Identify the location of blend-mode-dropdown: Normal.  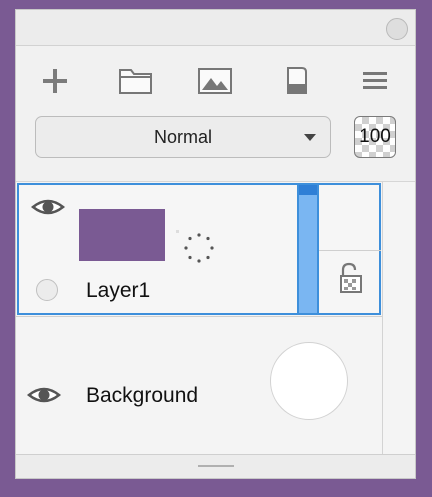
(183, 137).